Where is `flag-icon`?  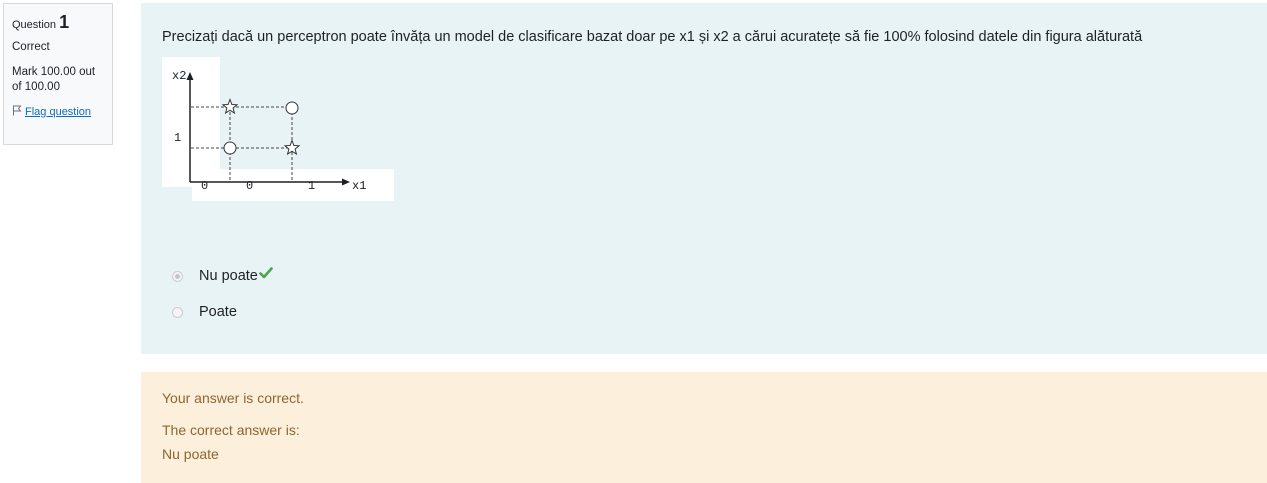
flag-icon is located at coordinates (17, 110).